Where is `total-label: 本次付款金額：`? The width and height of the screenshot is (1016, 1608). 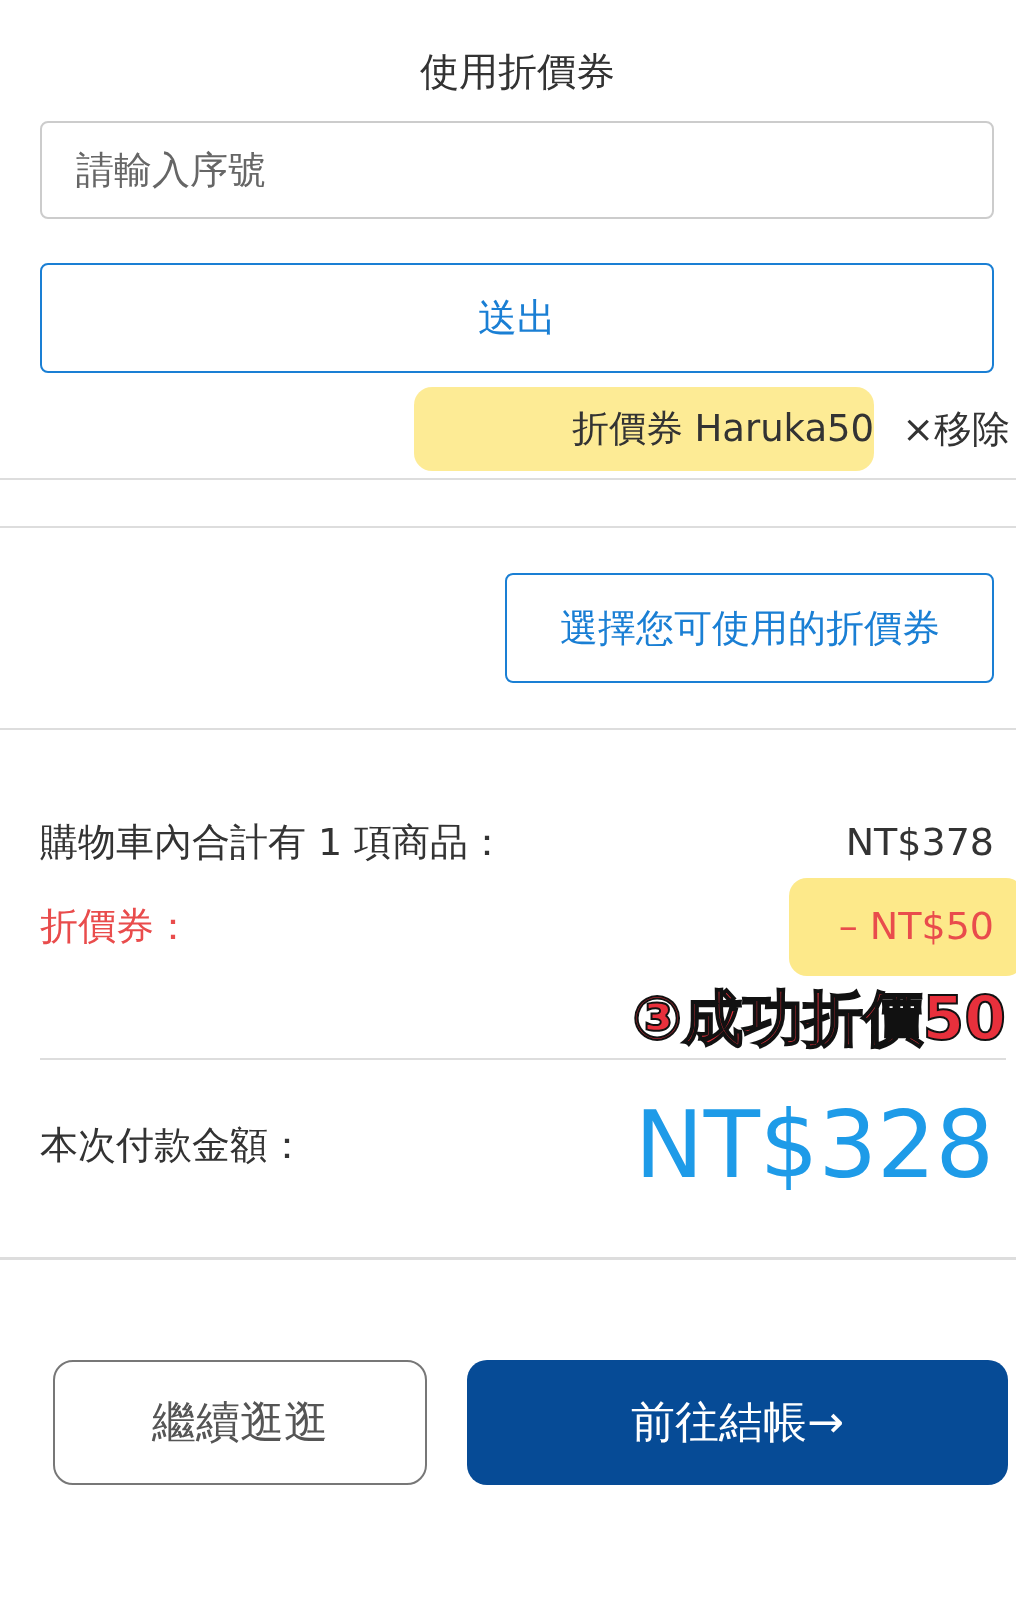 total-label: 本次付款金額： is located at coordinates (173, 1145).